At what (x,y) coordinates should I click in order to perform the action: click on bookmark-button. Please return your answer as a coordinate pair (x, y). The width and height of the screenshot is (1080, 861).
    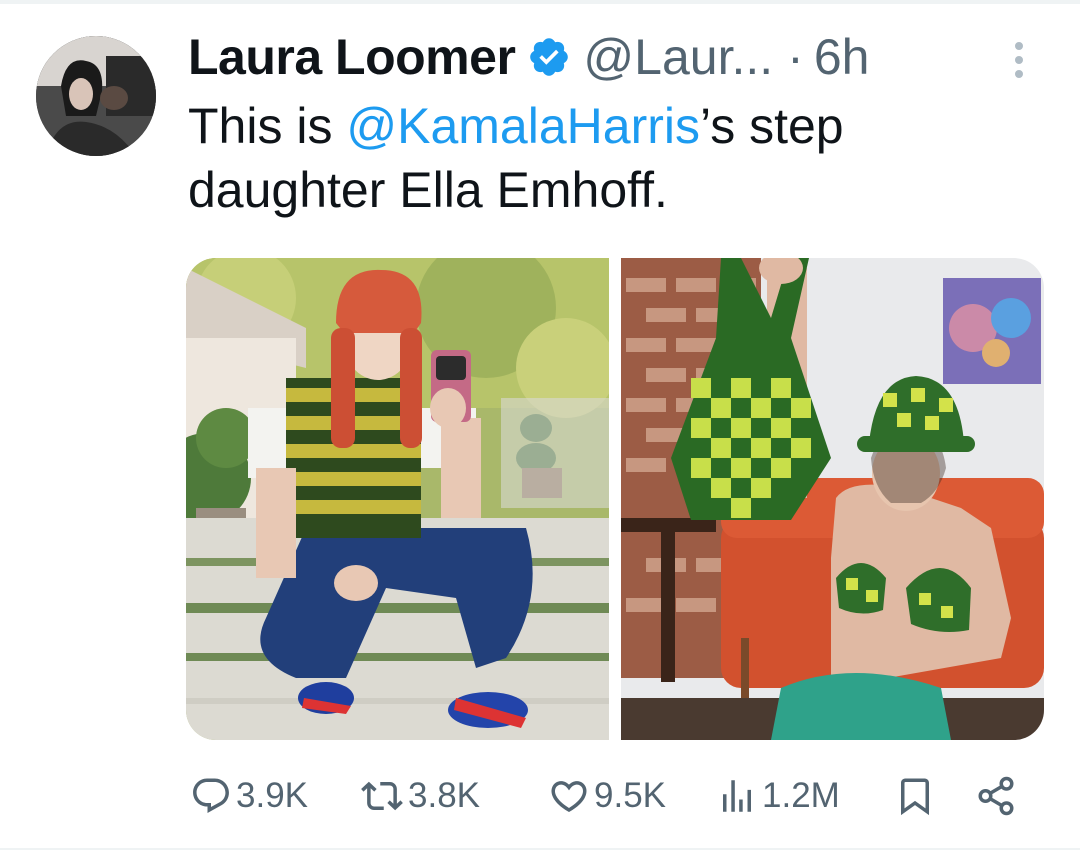
    Looking at the image, I should click on (915, 796).